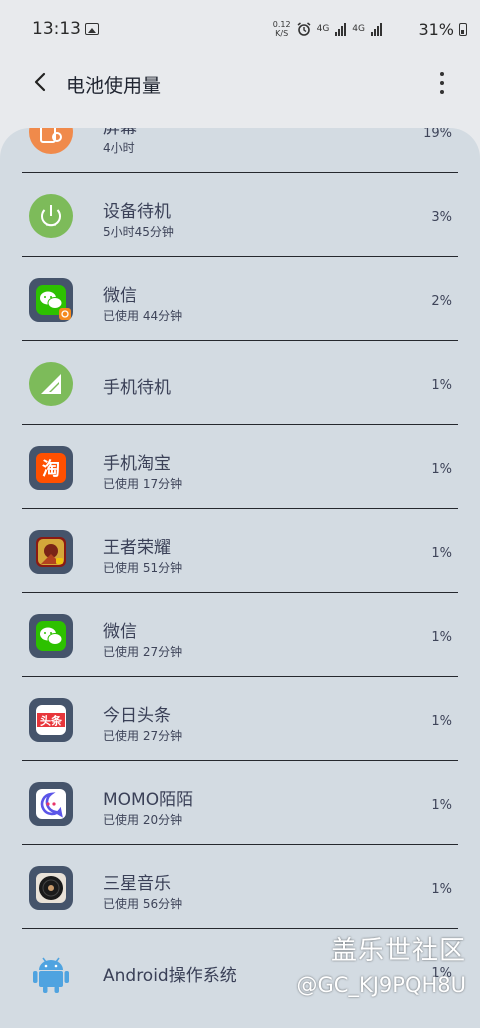 The height and width of the screenshot is (1028, 480). I want to click on usage-percent: 2%, so click(441, 301).